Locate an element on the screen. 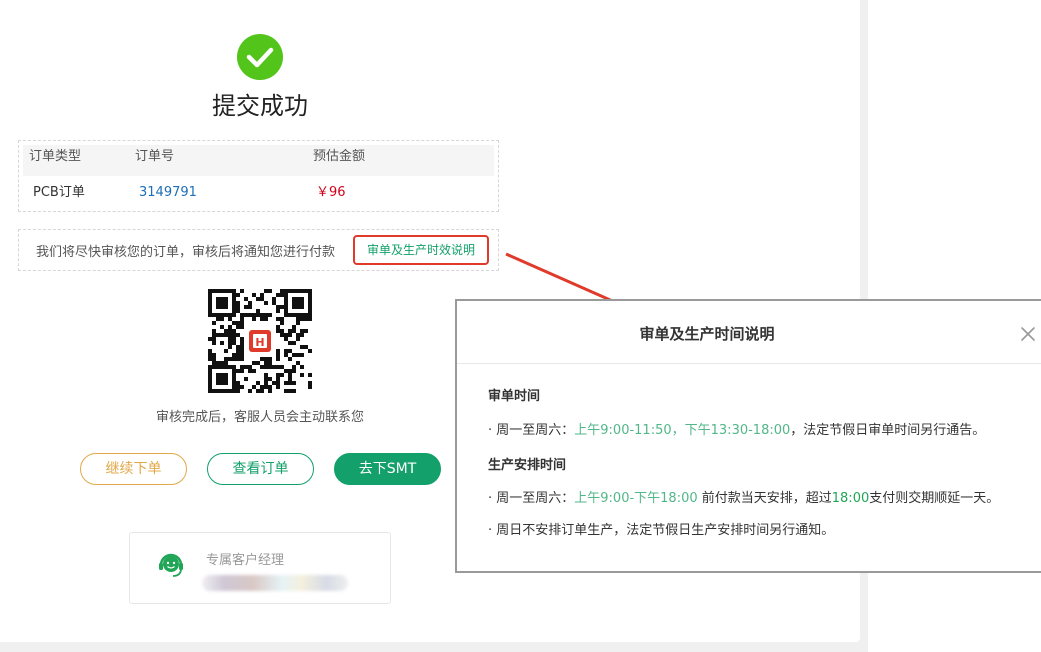 The height and width of the screenshot is (652, 1041). account-manager-card: 专属客户经理 is located at coordinates (260, 568).